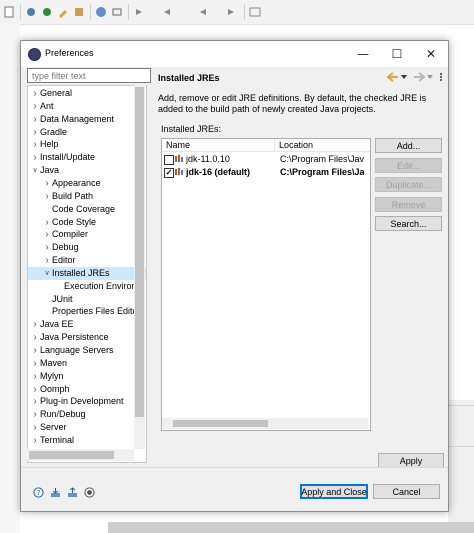 The height and width of the screenshot is (533, 474). Describe the element at coordinates (406, 491) in the screenshot. I see `cancel-button: Cancel` at that location.